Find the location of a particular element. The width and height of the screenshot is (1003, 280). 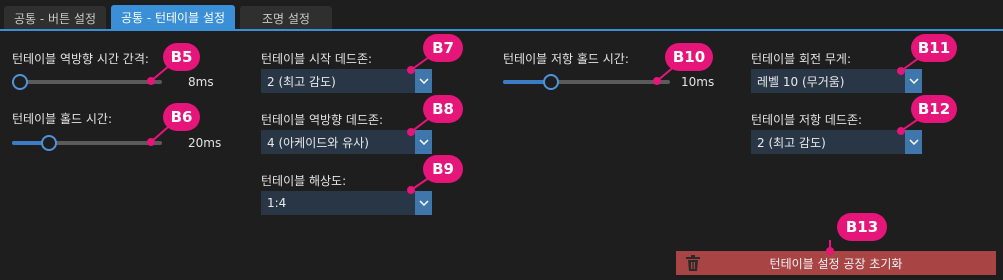

slider-track is located at coordinates (87, 82).